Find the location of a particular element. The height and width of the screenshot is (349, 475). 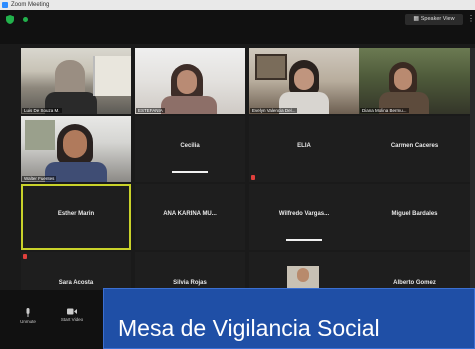

participant-name: Luis De Souza M. is located at coordinates (42, 110).